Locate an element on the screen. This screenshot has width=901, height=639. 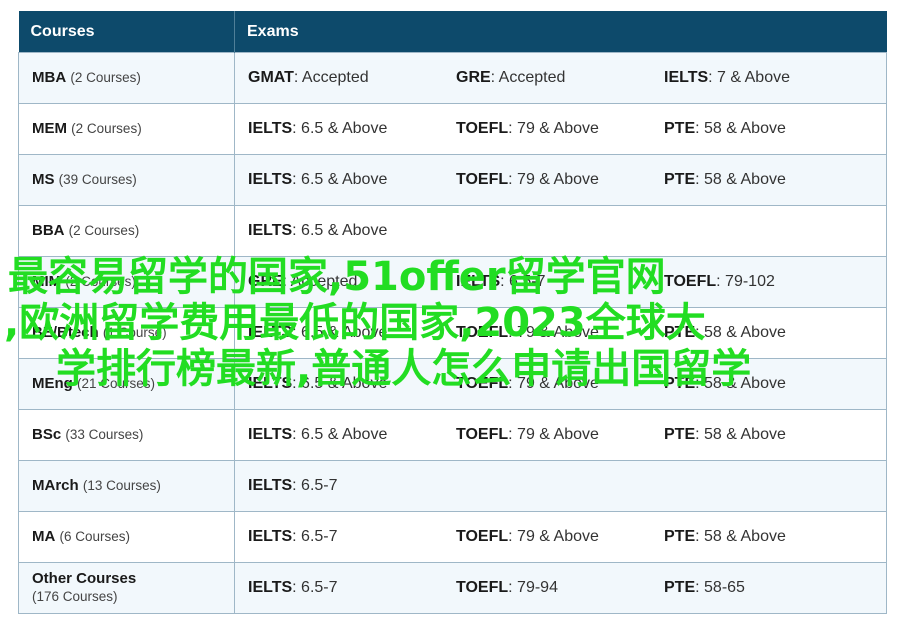
course-name: BSc is located at coordinates (47, 434).